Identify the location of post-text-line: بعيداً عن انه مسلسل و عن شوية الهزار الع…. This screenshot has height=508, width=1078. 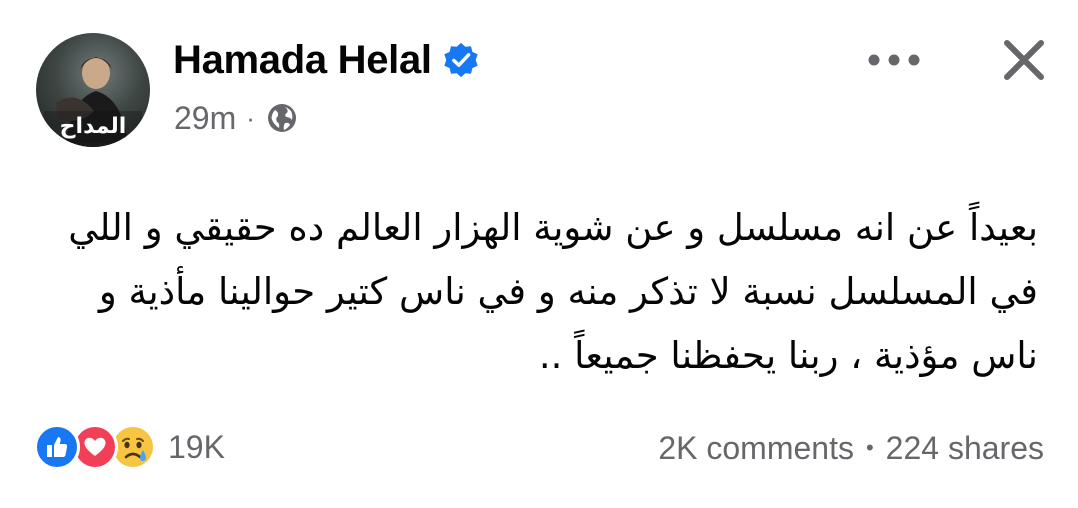
(553, 227).